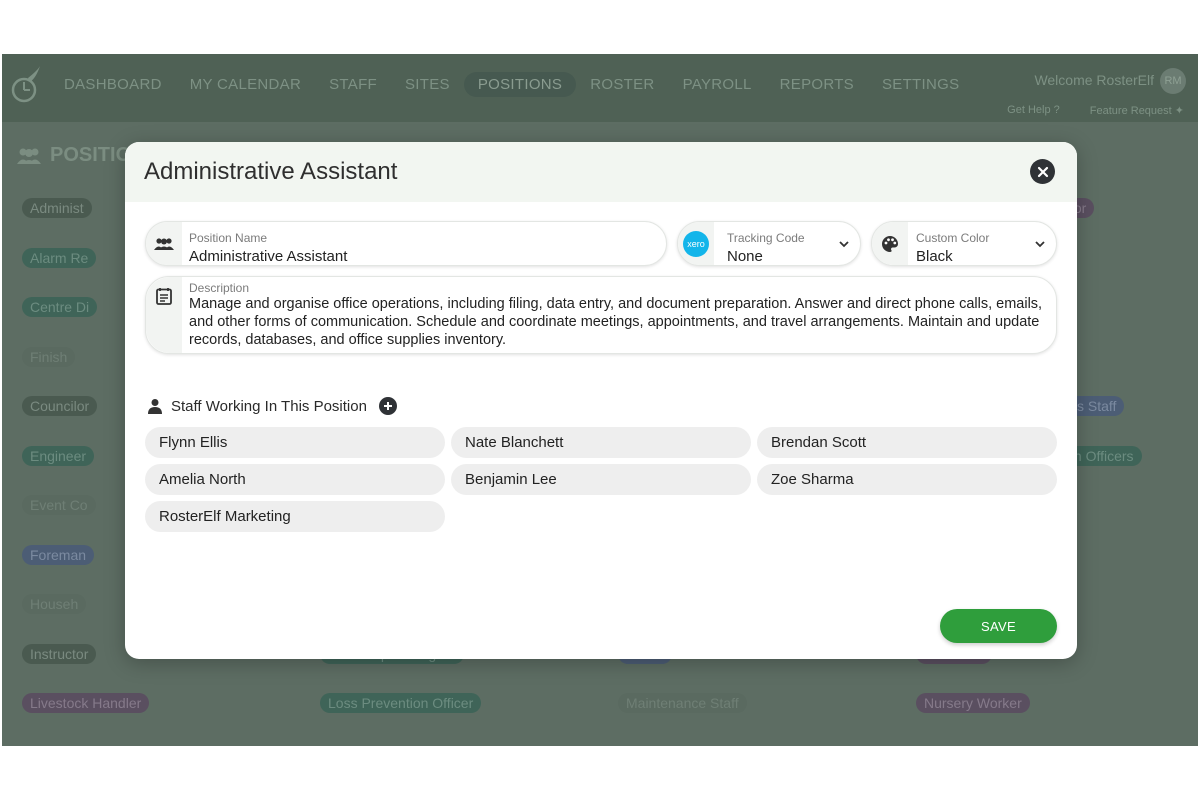 This screenshot has width=1200, height=800. What do you see at coordinates (907, 442) in the screenshot?
I see `staff-pill: Brendan Scott` at bounding box center [907, 442].